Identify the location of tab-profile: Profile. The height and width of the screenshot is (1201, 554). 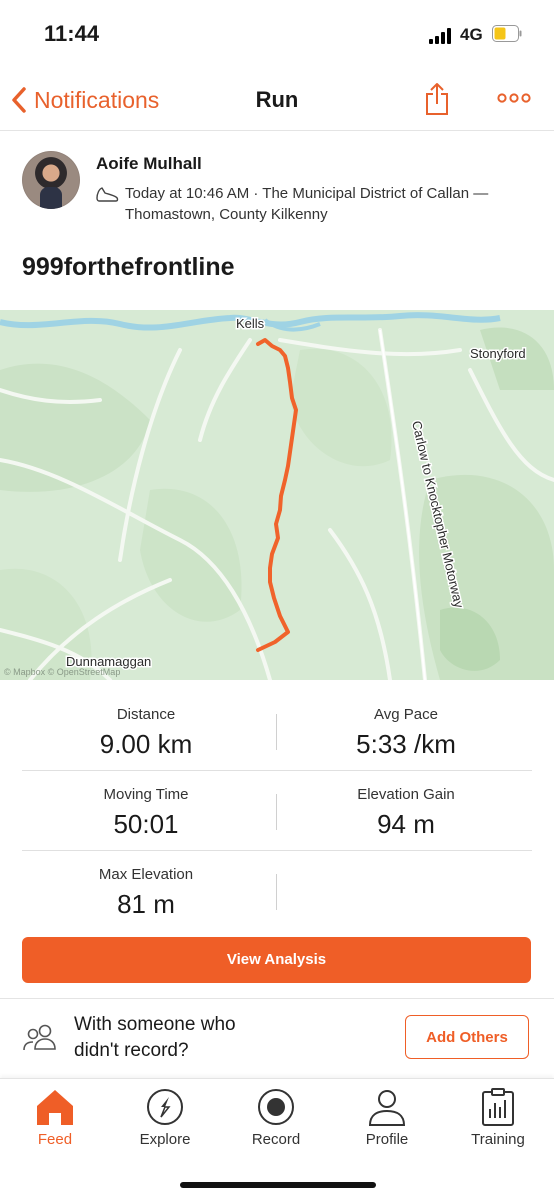
(387, 1123).